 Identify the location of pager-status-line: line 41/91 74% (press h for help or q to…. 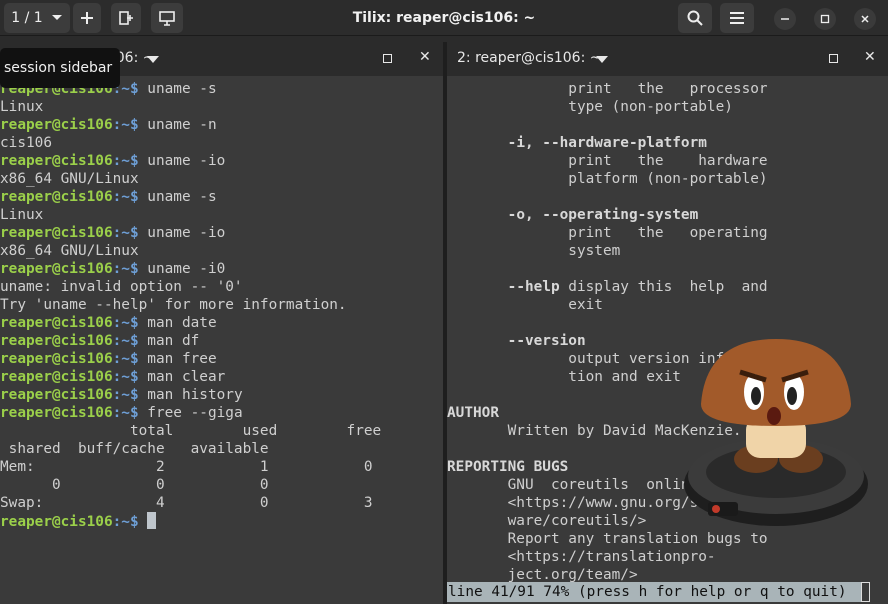
(654, 592).